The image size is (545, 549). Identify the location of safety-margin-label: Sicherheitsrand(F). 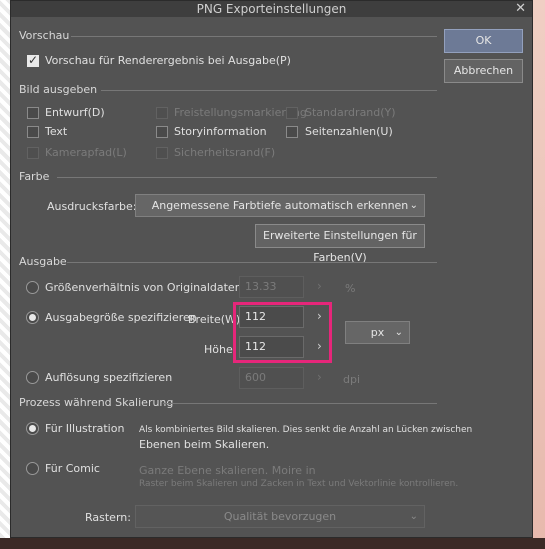
(225, 152).